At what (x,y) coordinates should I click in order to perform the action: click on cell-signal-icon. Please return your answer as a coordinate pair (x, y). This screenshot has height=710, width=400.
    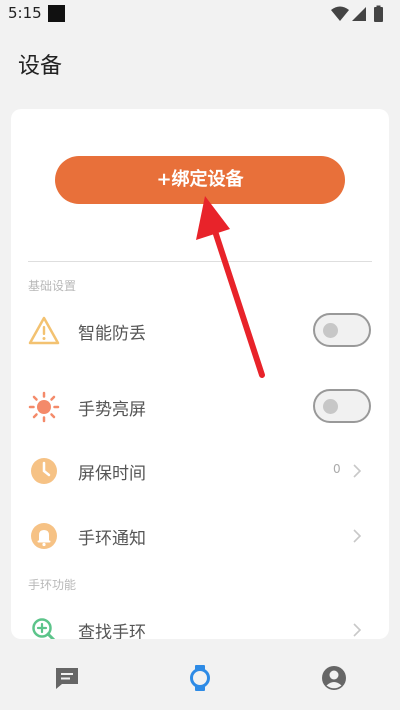
    Looking at the image, I should click on (359, 14).